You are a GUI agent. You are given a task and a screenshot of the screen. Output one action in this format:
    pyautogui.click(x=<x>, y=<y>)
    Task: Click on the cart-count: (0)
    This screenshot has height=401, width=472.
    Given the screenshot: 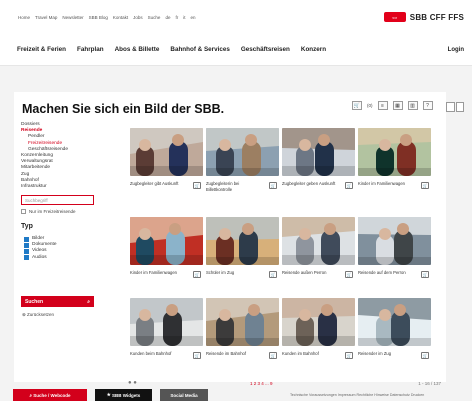 What is the action you would take?
    pyautogui.click(x=370, y=105)
    